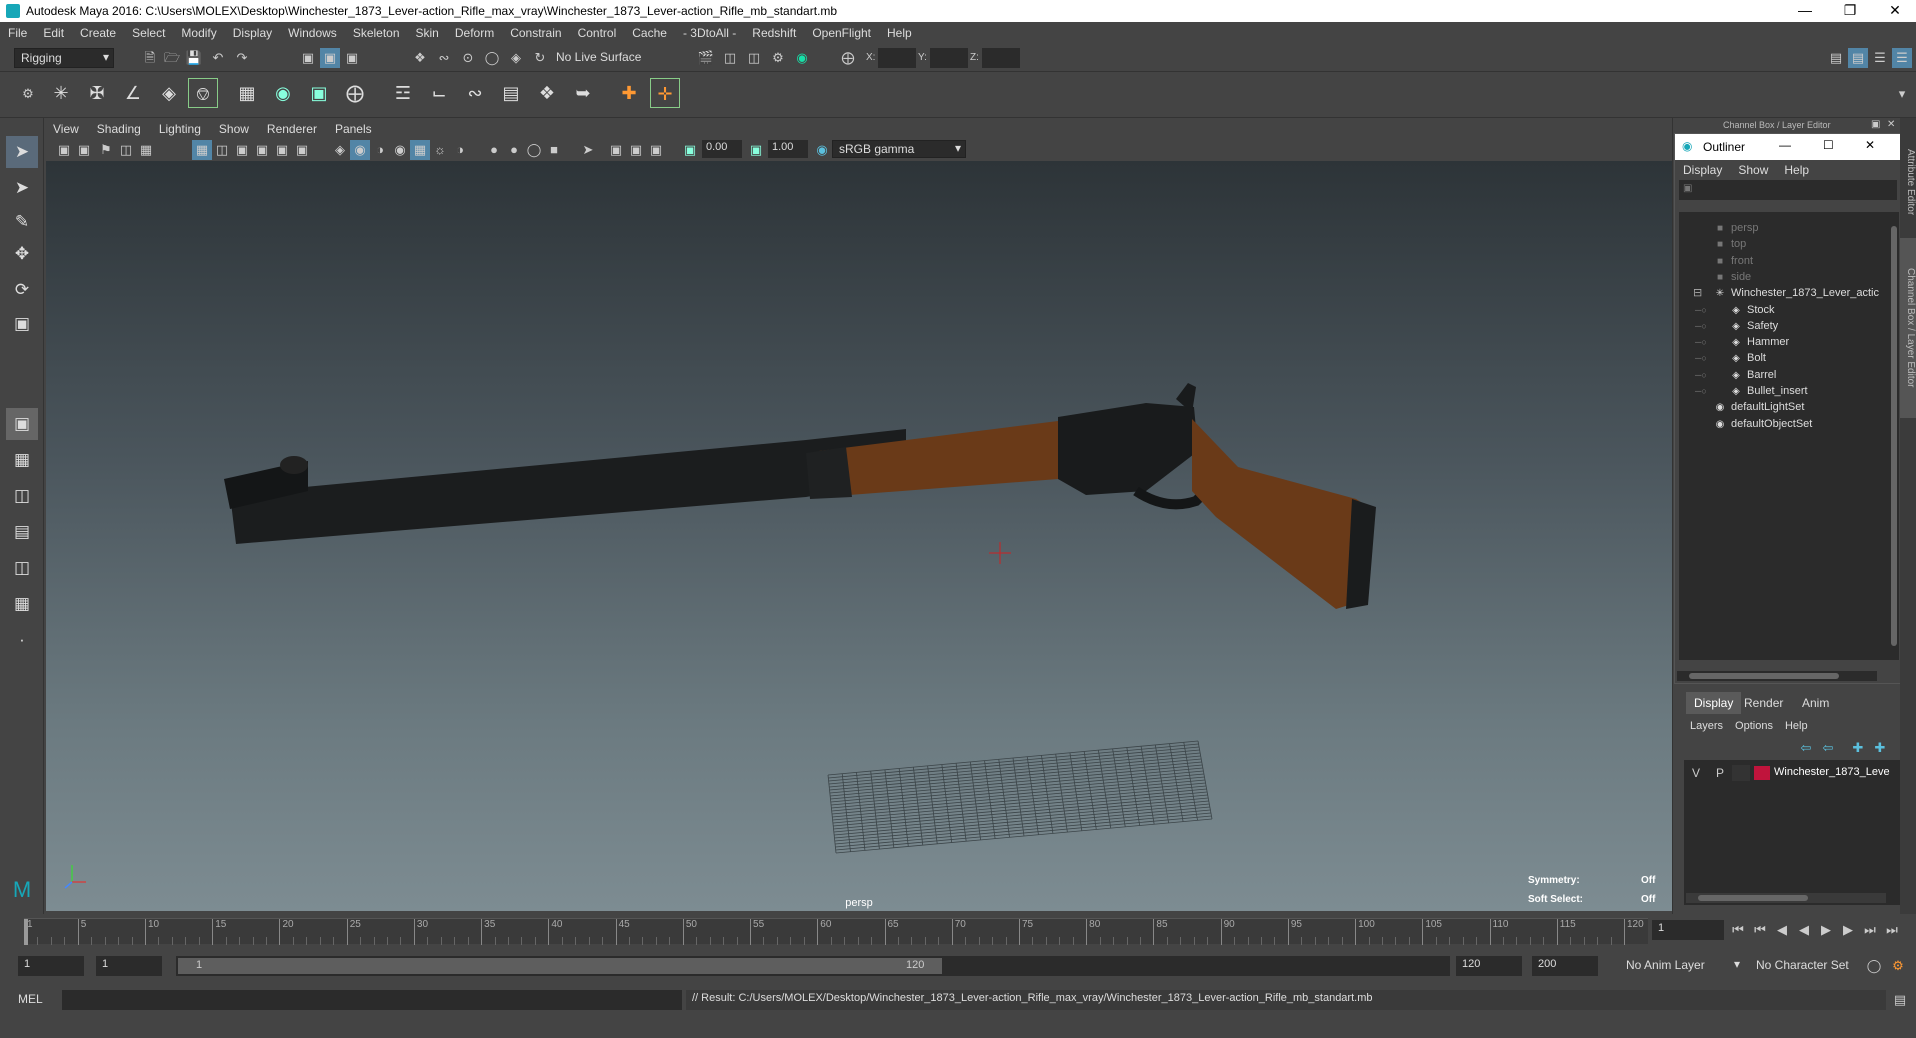 The height and width of the screenshot is (1038, 1916). I want to click on hypershade-icon: ◉, so click(802, 58).